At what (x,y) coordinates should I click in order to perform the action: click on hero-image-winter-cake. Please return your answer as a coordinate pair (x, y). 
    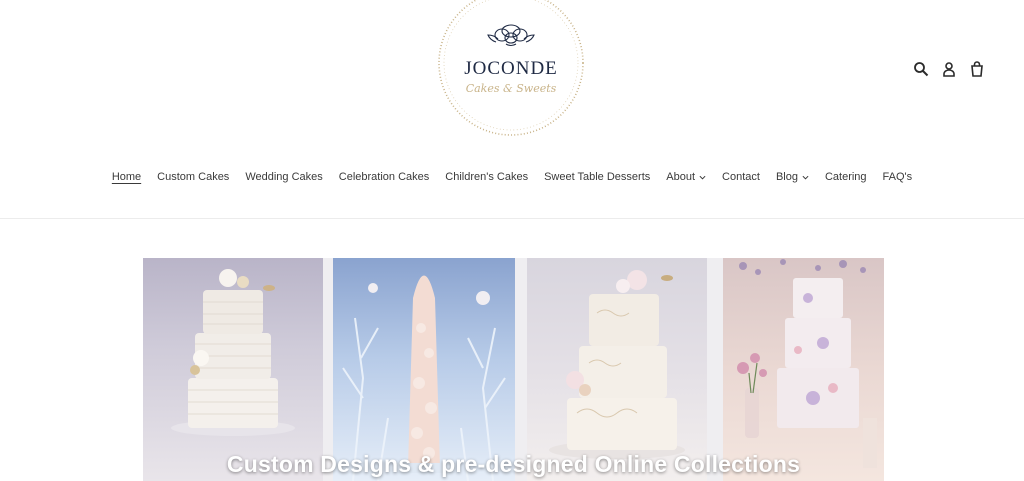
    Looking at the image, I should click on (424, 369).